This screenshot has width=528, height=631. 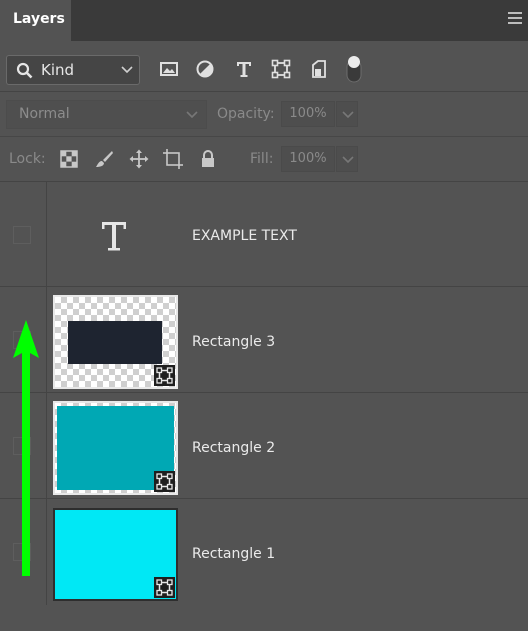 I want to click on panel-menu-icon, so click(x=515, y=18).